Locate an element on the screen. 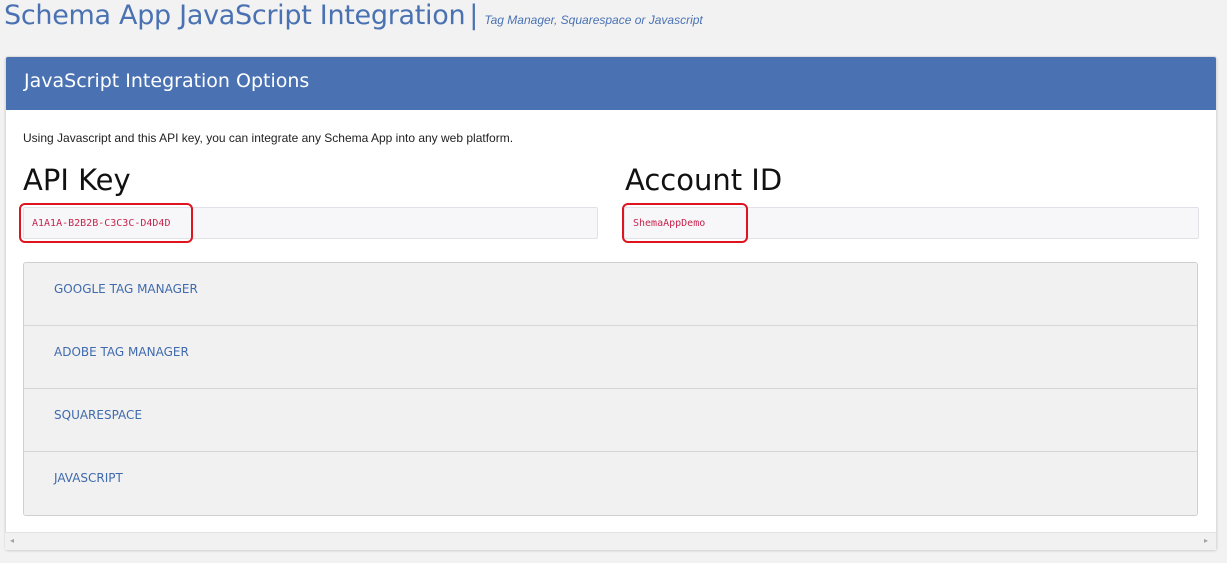 The height and width of the screenshot is (563, 1227). page-subtitle: Tag Manager, Squarespace or Javascript is located at coordinates (593, 20).